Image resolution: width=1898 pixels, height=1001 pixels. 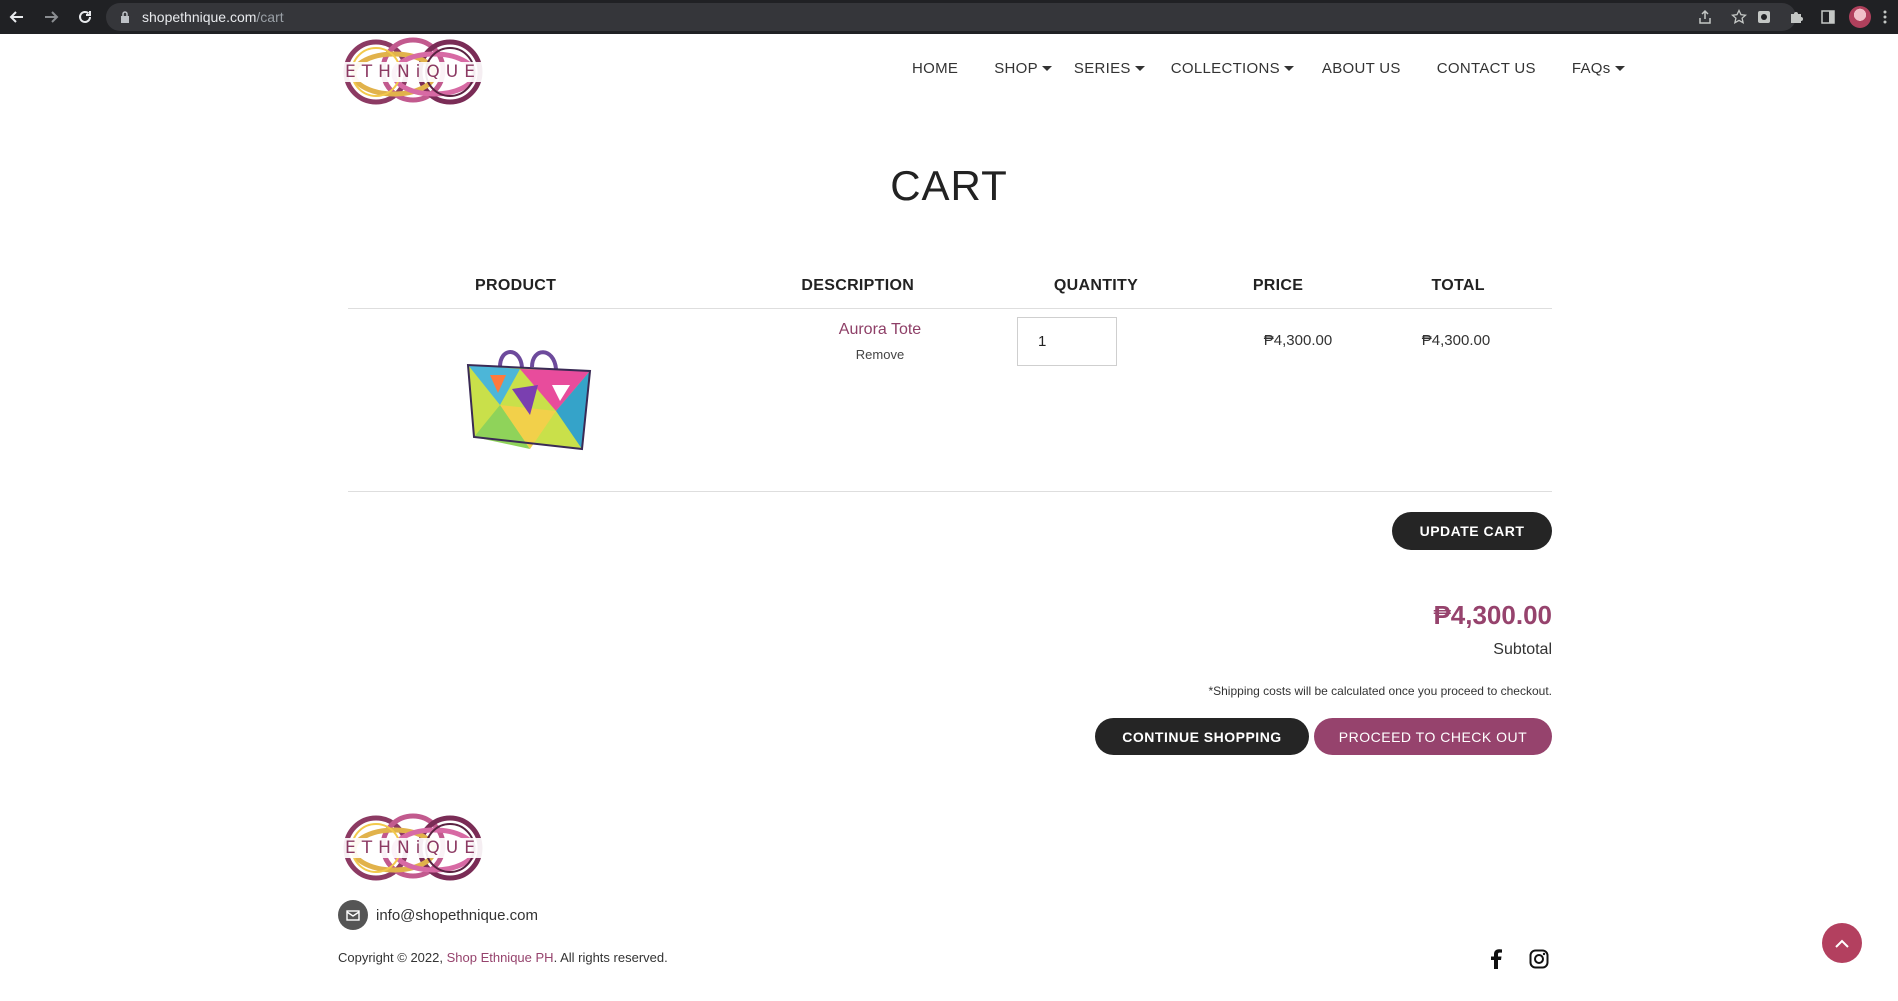 What do you see at coordinates (1860, 17) in the screenshot?
I see `profile-avatar` at bounding box center [1860, 17].